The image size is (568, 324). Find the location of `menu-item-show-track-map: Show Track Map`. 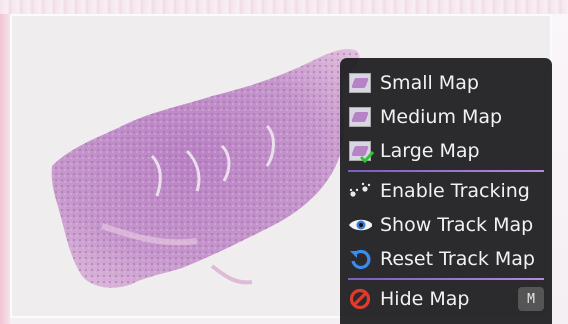

menu-item-show-track-map: Show Track Map is located at coordinates (446, 225).